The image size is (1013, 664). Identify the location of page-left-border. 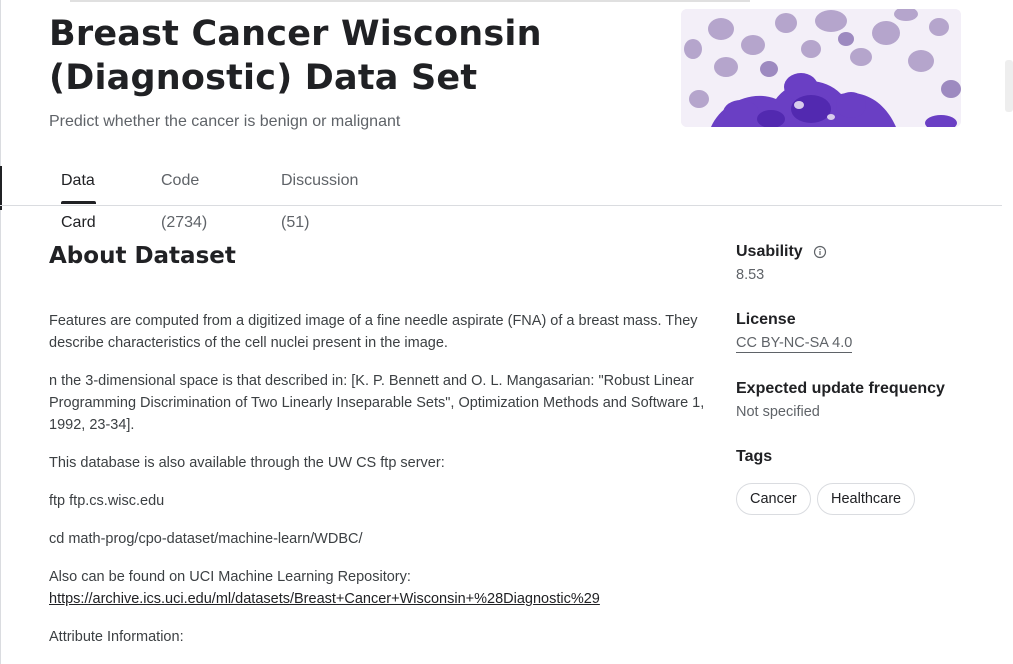
(0, 332).